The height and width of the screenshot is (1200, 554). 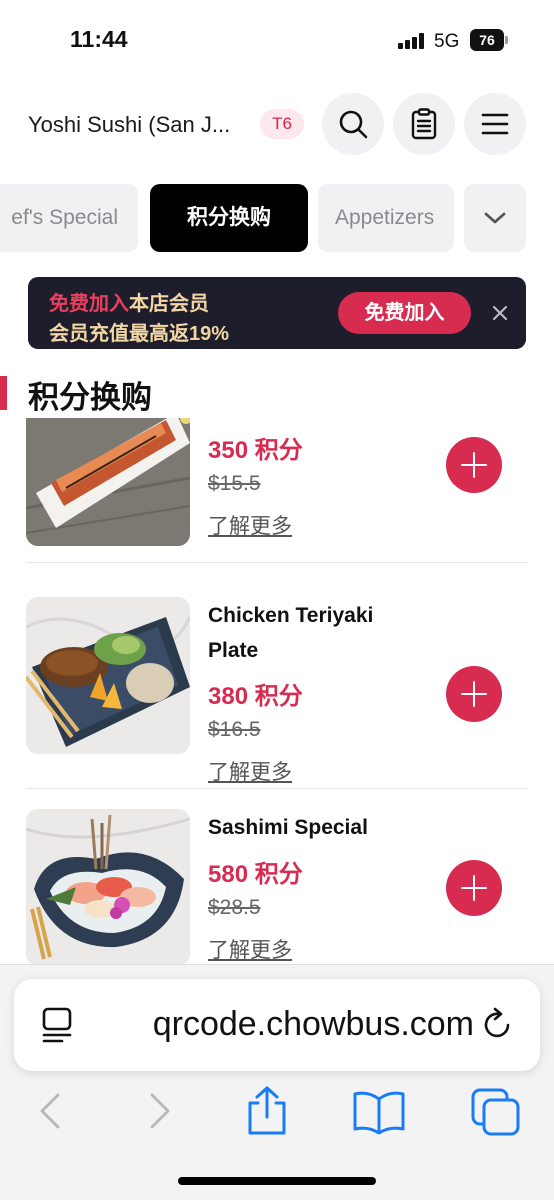 I want to click on menu-button, so click(x=495, y=124).